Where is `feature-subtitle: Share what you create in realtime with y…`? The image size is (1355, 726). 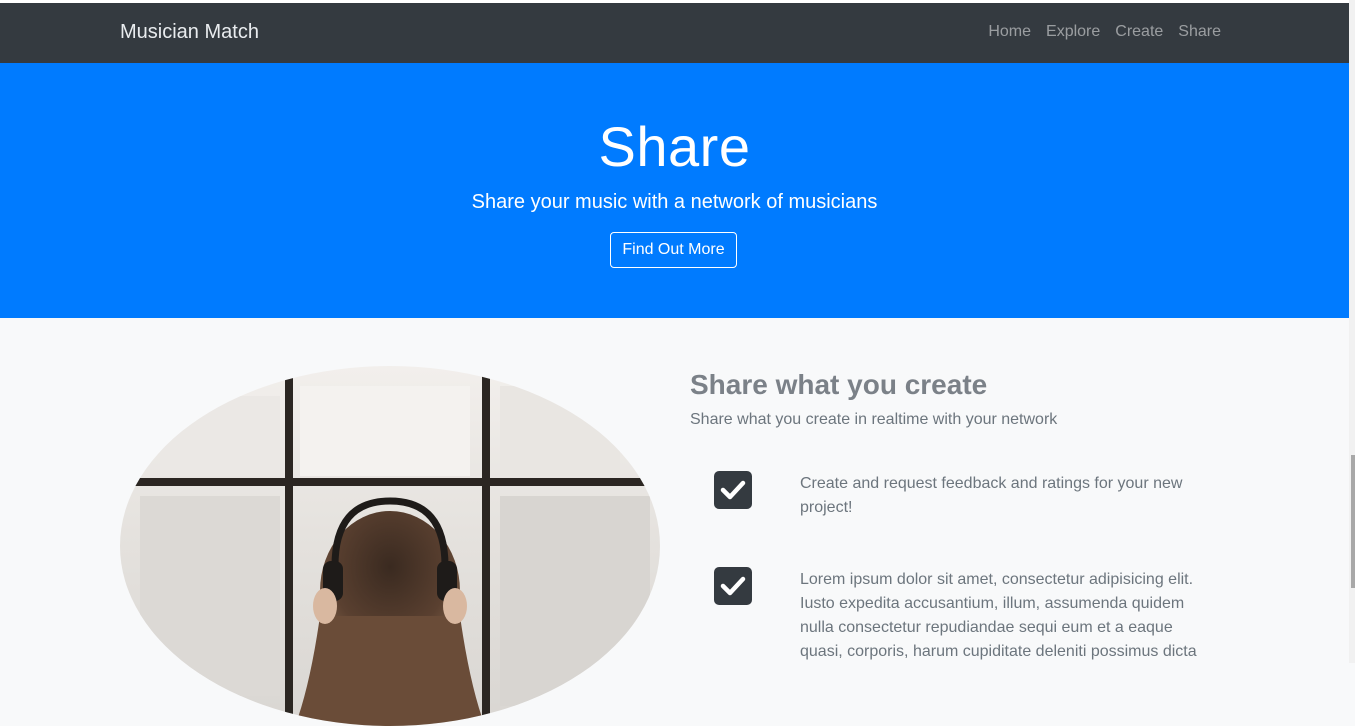
feature-subtitle: Share what you create in realtime with y… is located at coordinates (874, 419).